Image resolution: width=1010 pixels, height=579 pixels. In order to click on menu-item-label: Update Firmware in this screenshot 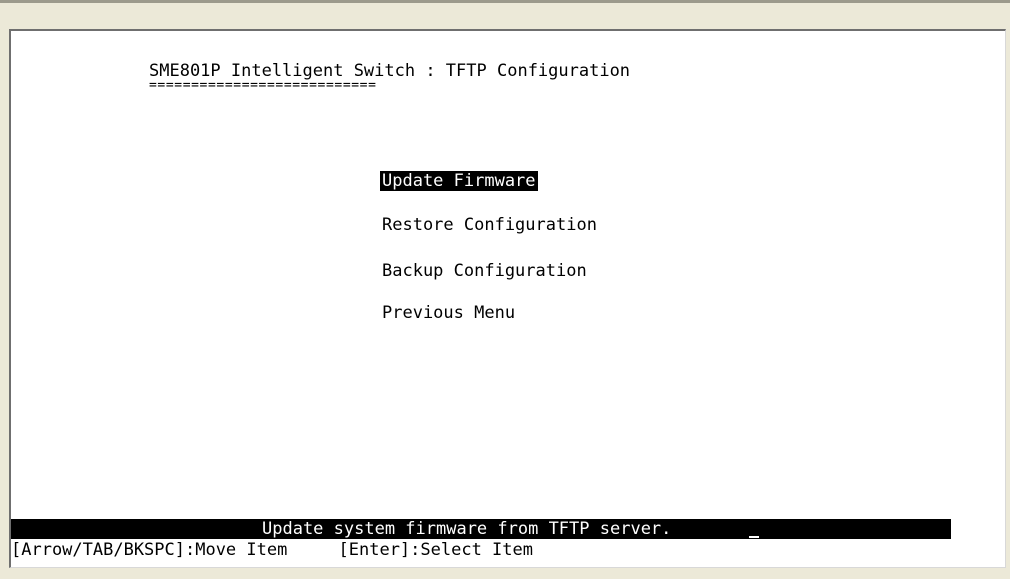, I will do `click(459, 181)`.